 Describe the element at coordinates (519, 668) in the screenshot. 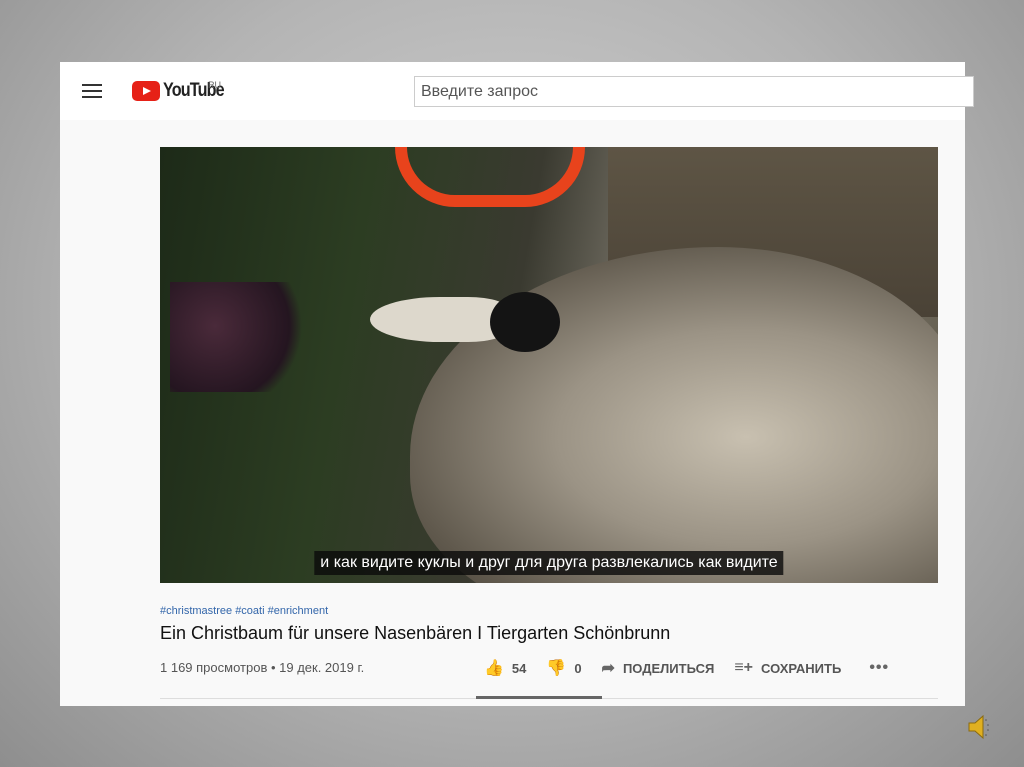

I see `like-count: 54` at that location.